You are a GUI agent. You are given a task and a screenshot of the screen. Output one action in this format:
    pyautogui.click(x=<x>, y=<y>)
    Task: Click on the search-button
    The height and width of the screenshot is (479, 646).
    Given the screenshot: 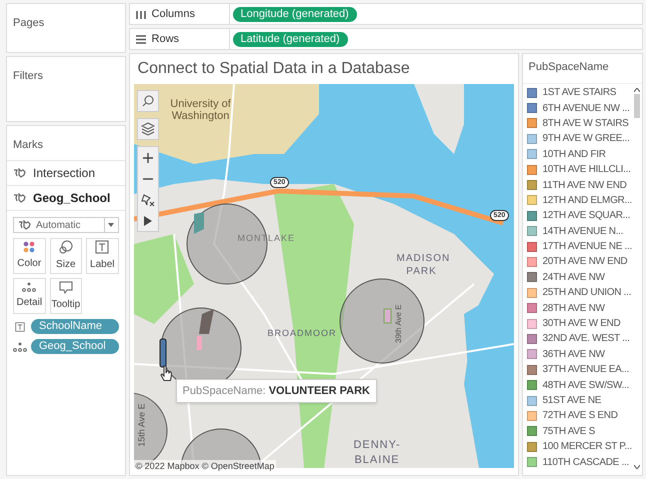 What is the action you would take?
    pyautogui.click(x=147, y=101)
    